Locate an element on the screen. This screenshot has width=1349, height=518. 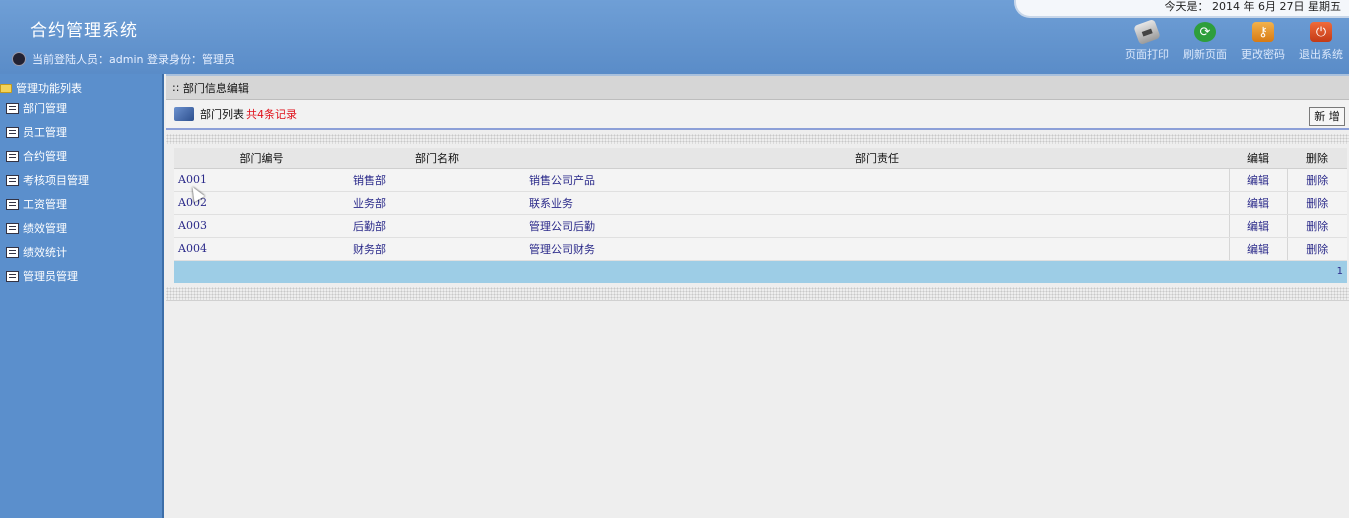
sidebar-item-label: 绩效管理 is located at coordinates (45, 228).